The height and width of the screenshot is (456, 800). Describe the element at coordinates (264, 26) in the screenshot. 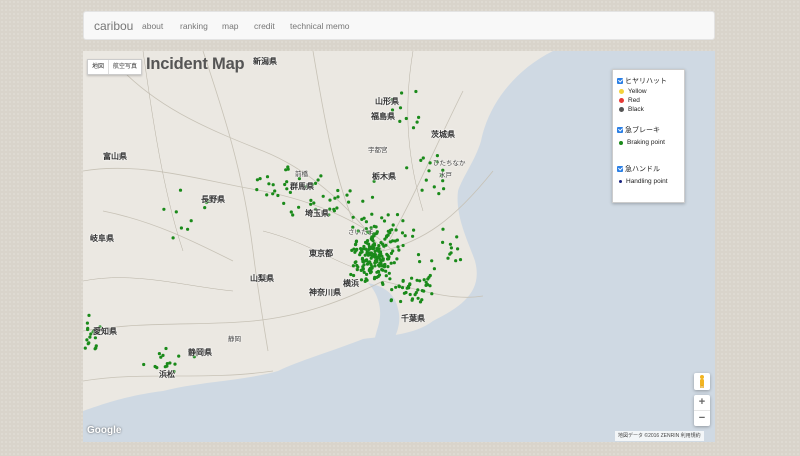

I see `nav-credit: credit` at that location.